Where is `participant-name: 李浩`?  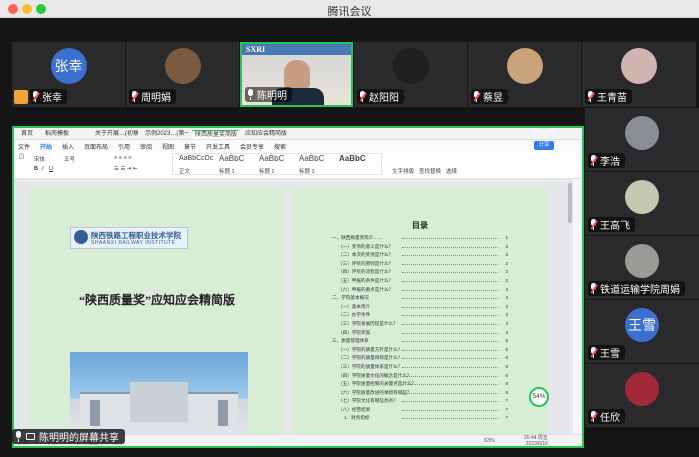
participant-name: 李浩 is located at coordinates (610, 162).